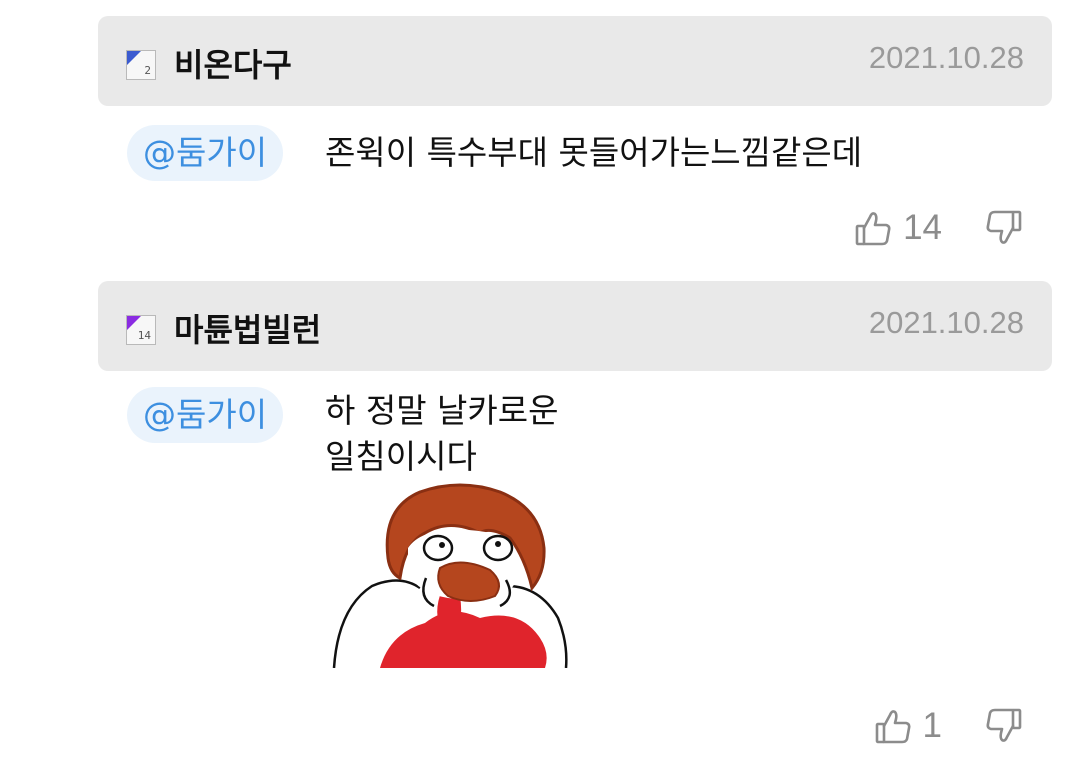 This screenshot has width=1080, height=768. I want to click on vote-row: 1, so click(948, 726).